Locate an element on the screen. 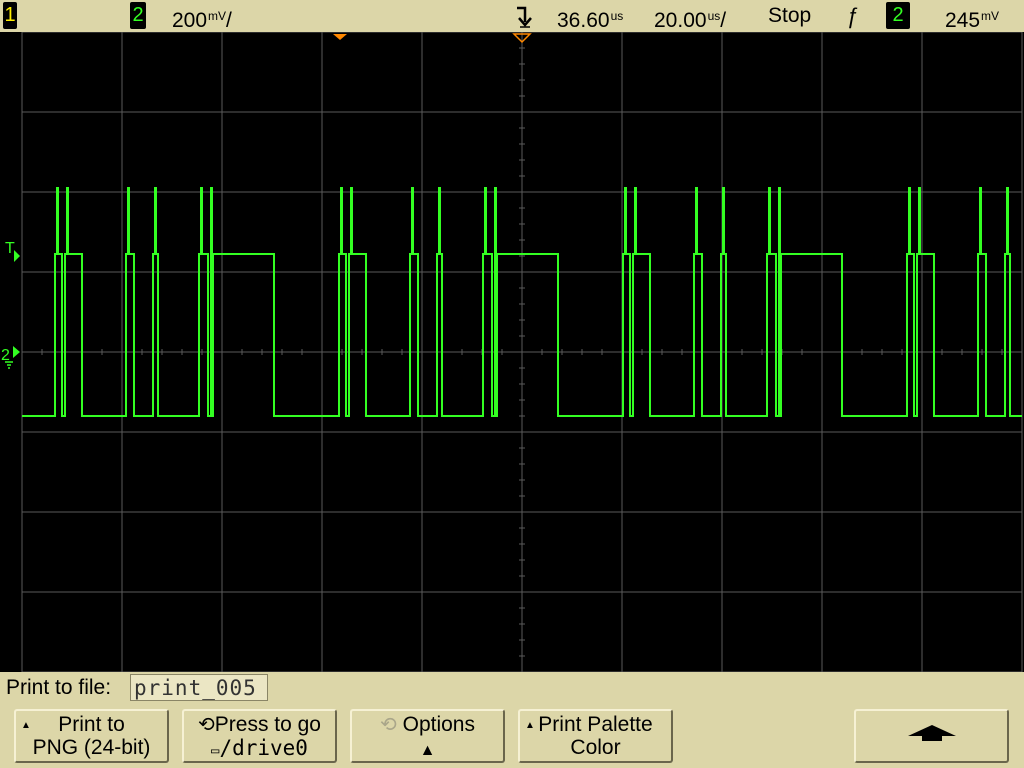 The width and height of the screenshot is (1024, 768). channel2-indicator: 2 is located at coordinates (138, 15).